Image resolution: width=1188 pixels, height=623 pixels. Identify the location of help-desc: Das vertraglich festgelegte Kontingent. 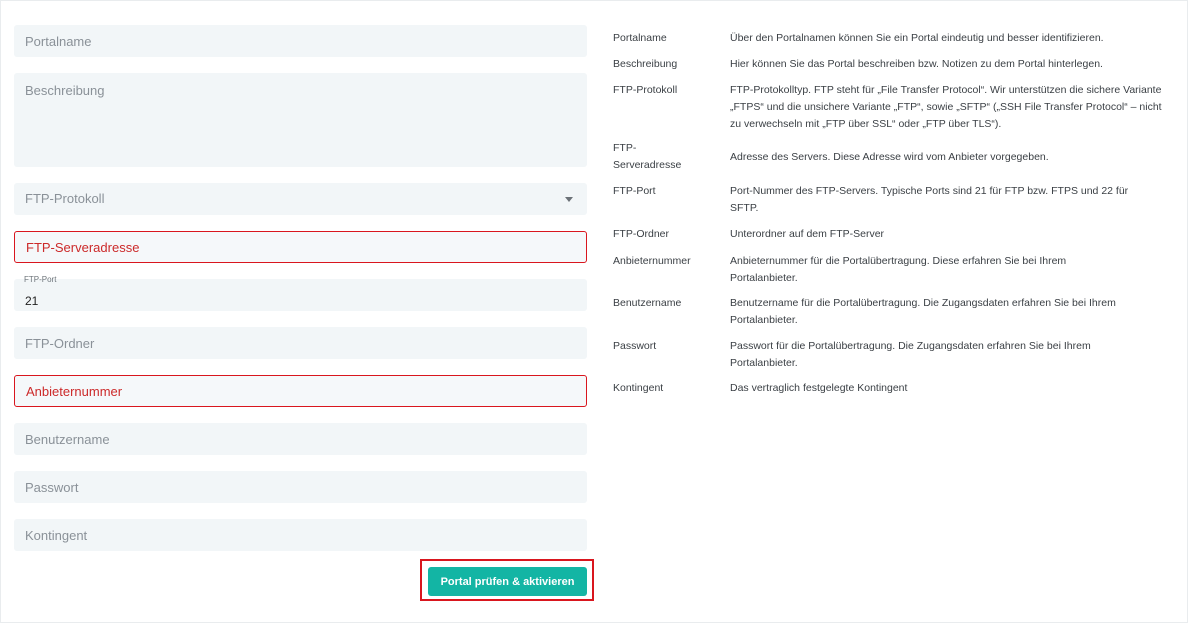
(819, 388).